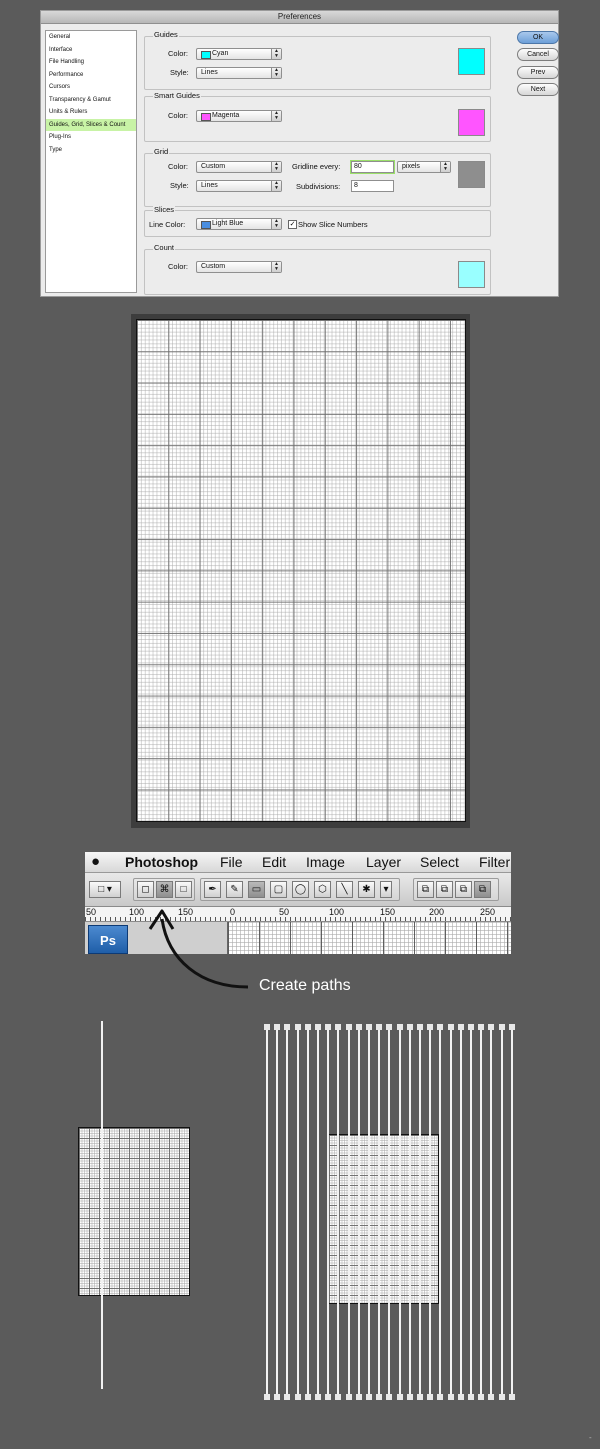  Describe the element at coordinates (91, 137) in the screenshot. I see `category-item: Plug-Ins` at that location.